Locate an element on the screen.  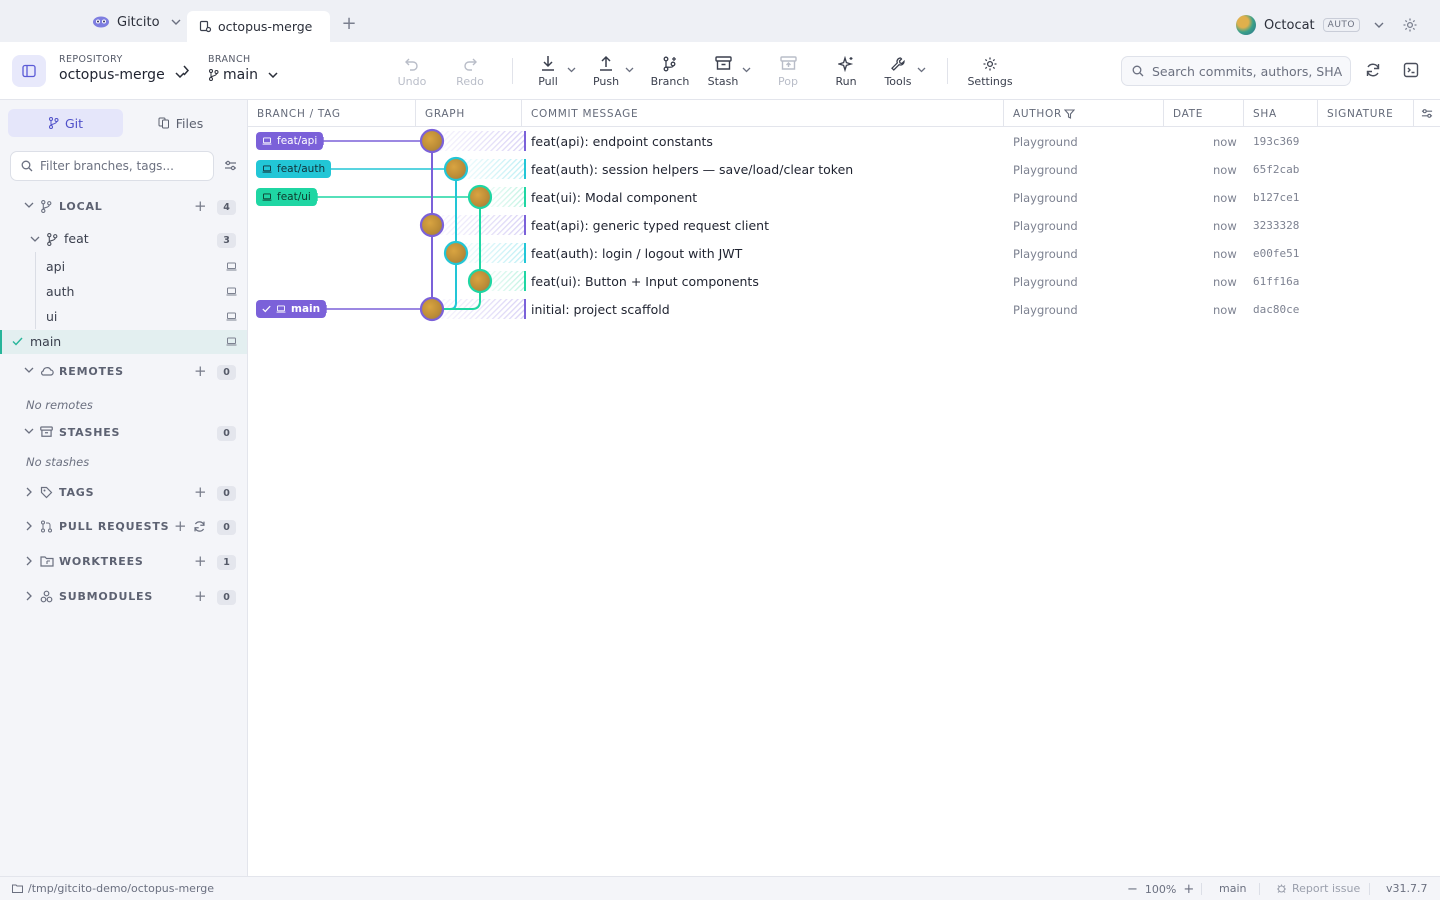
redo-button: Redo is located at coordinates (470, 74).